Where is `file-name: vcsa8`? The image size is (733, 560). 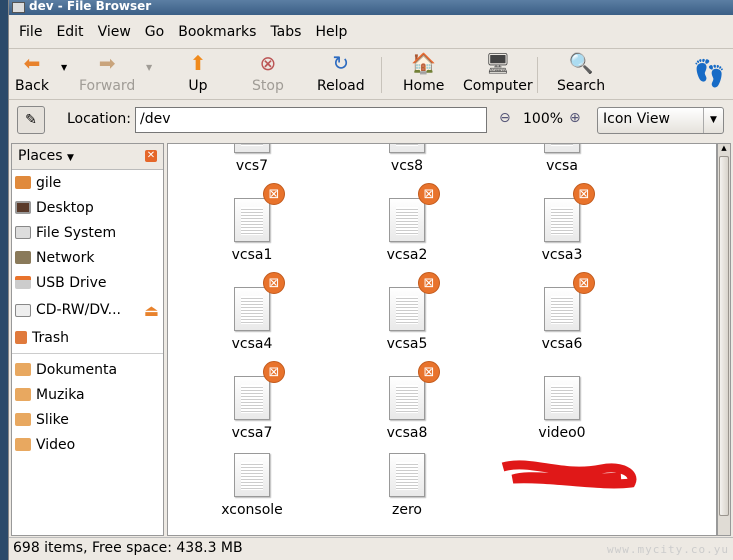 file-name: vcsa8 is located at coordinates (407, 433).